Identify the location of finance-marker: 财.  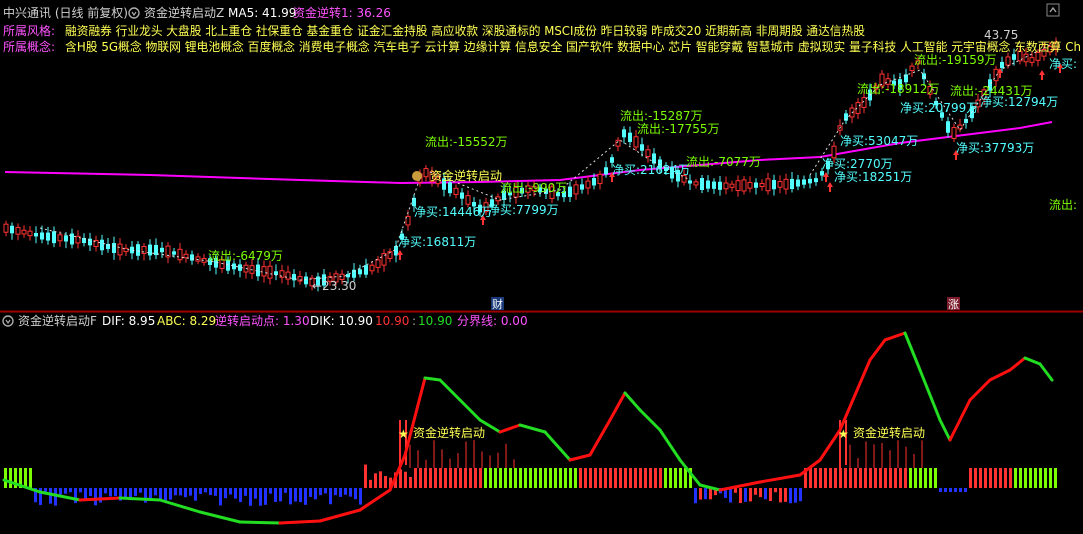
(497, 304).